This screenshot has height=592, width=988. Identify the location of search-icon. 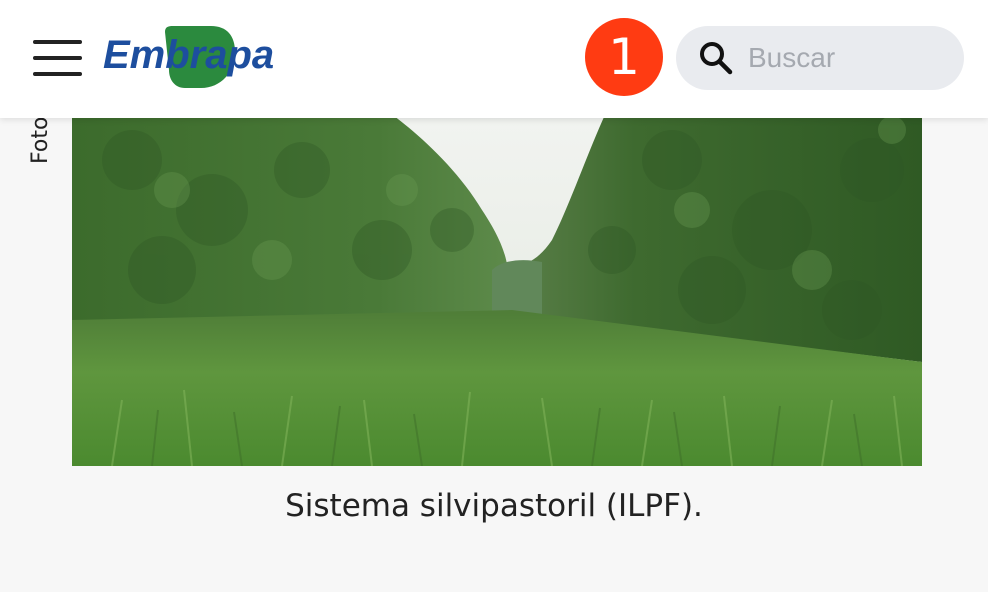
(716, 58).